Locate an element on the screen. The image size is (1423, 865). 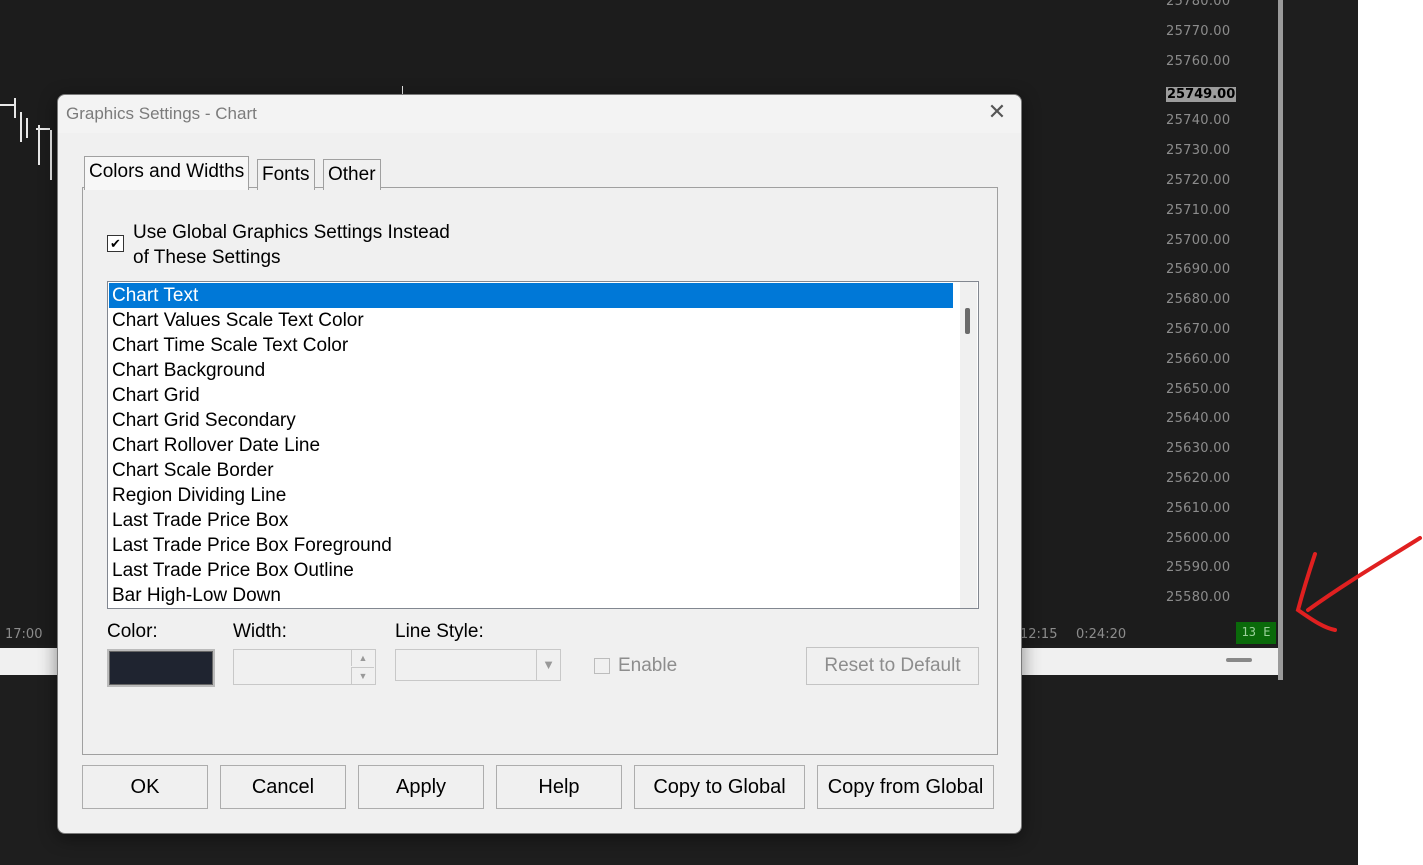
list-item: Chart Text is located at coordinates (531, 295).